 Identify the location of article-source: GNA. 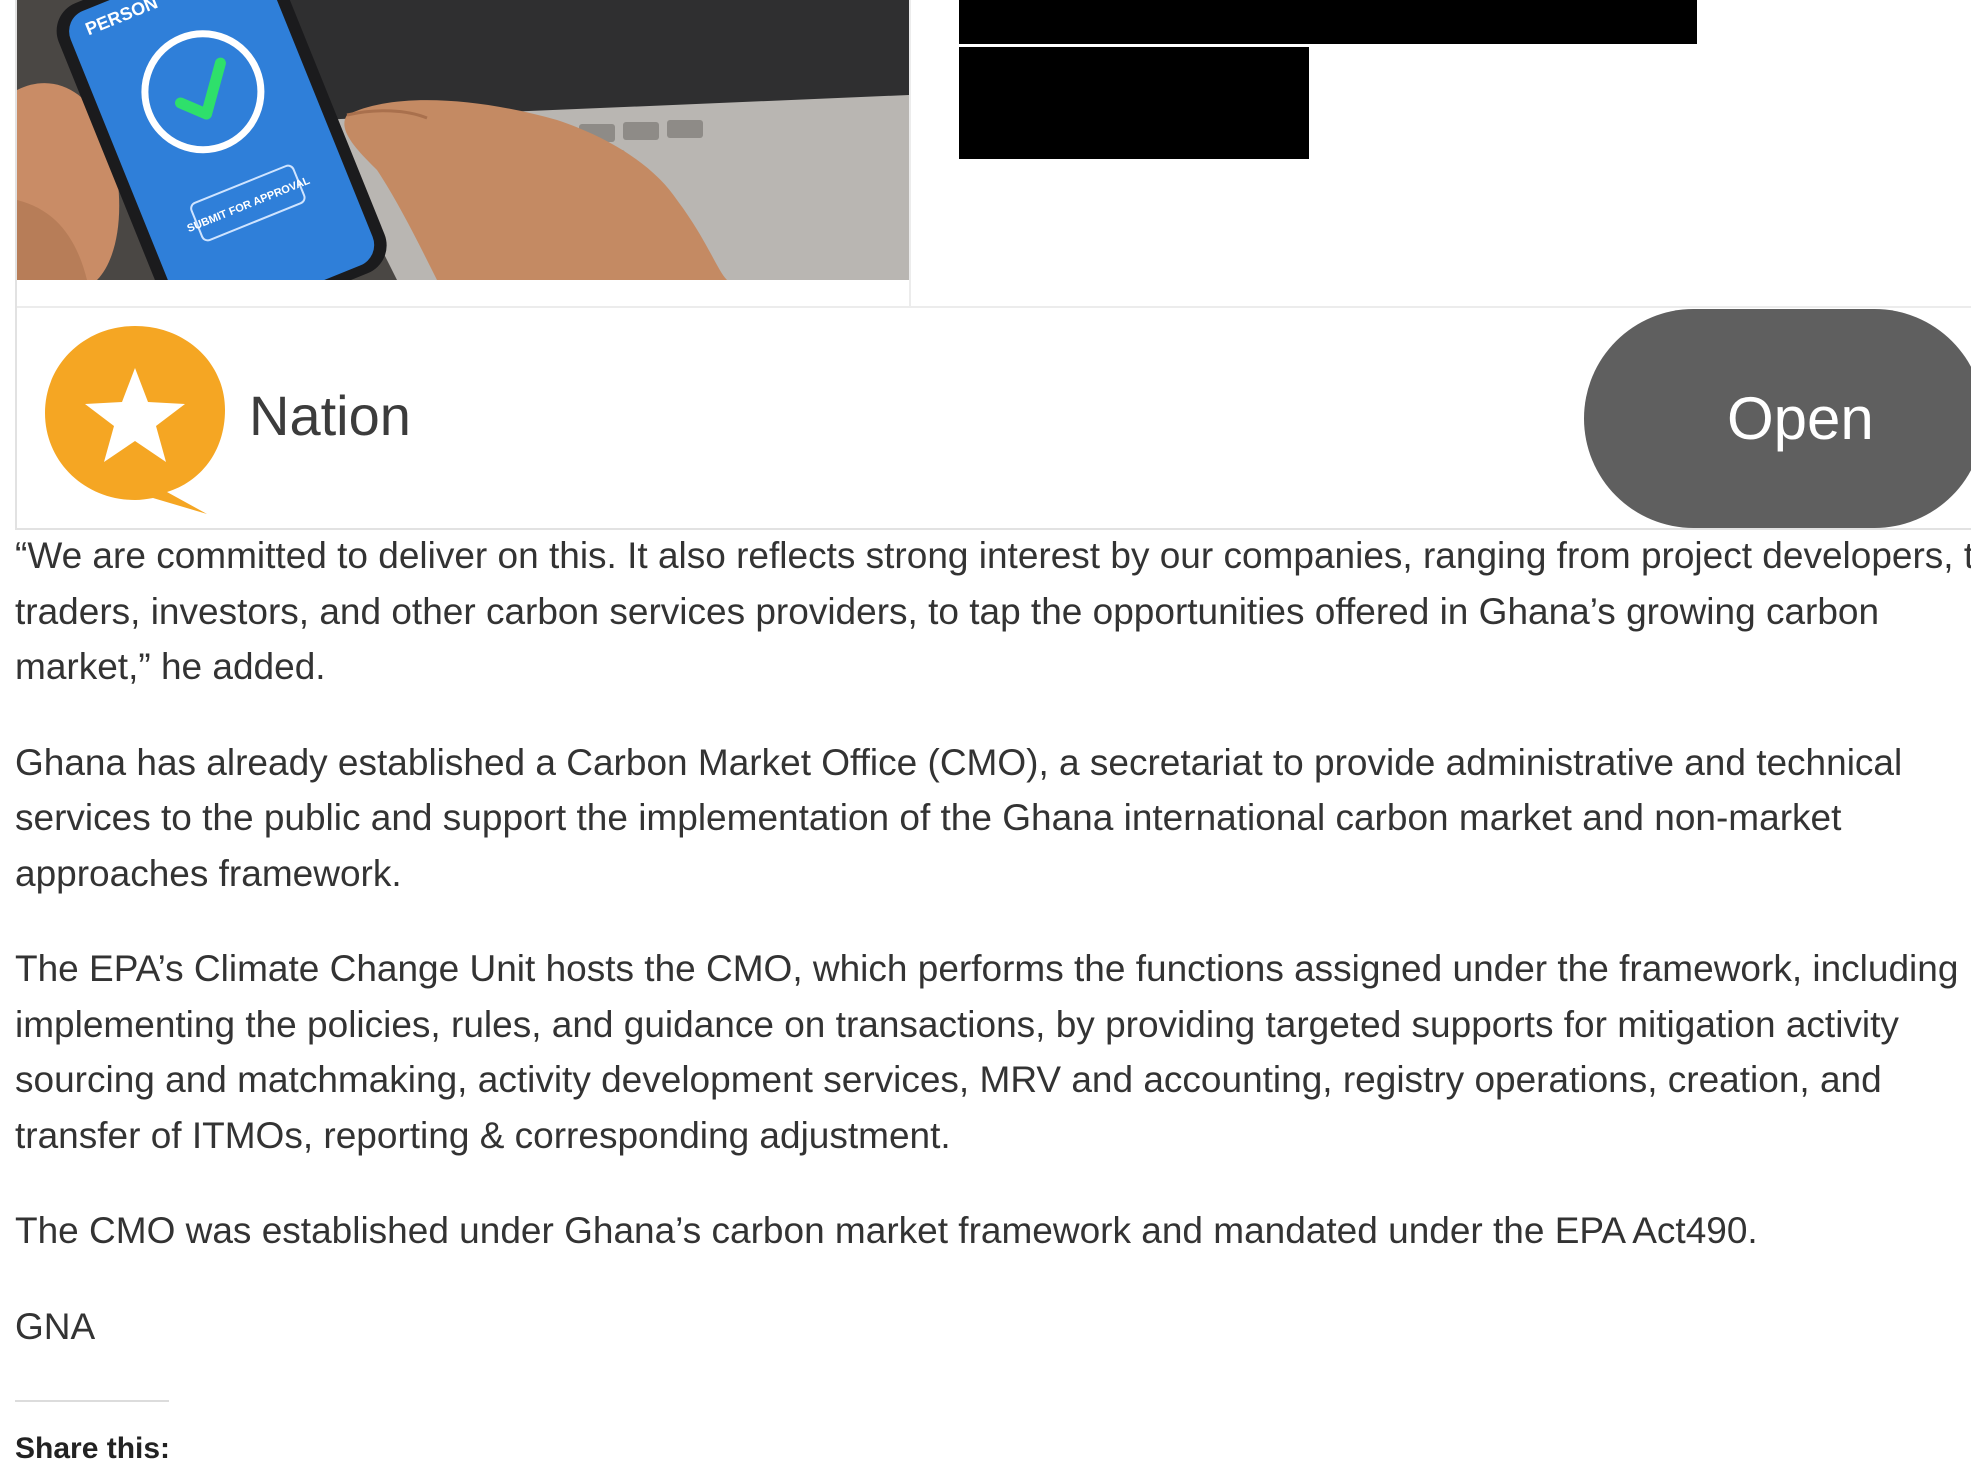
(55, 1326).